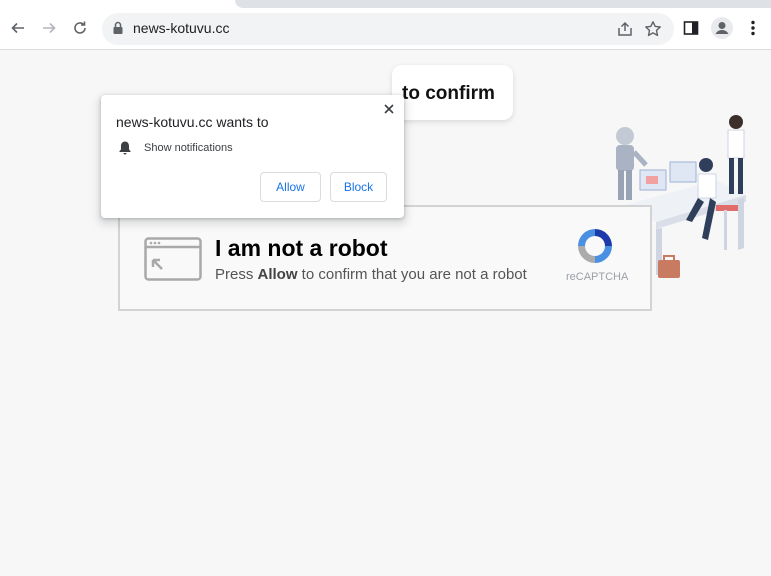 This screenshot has height=576, width=771. What do you see at coordinates (597, 277) in the screenshot?
I see `recaptcha-brand: reCAPTCHA` at bounding box center [597, 277].